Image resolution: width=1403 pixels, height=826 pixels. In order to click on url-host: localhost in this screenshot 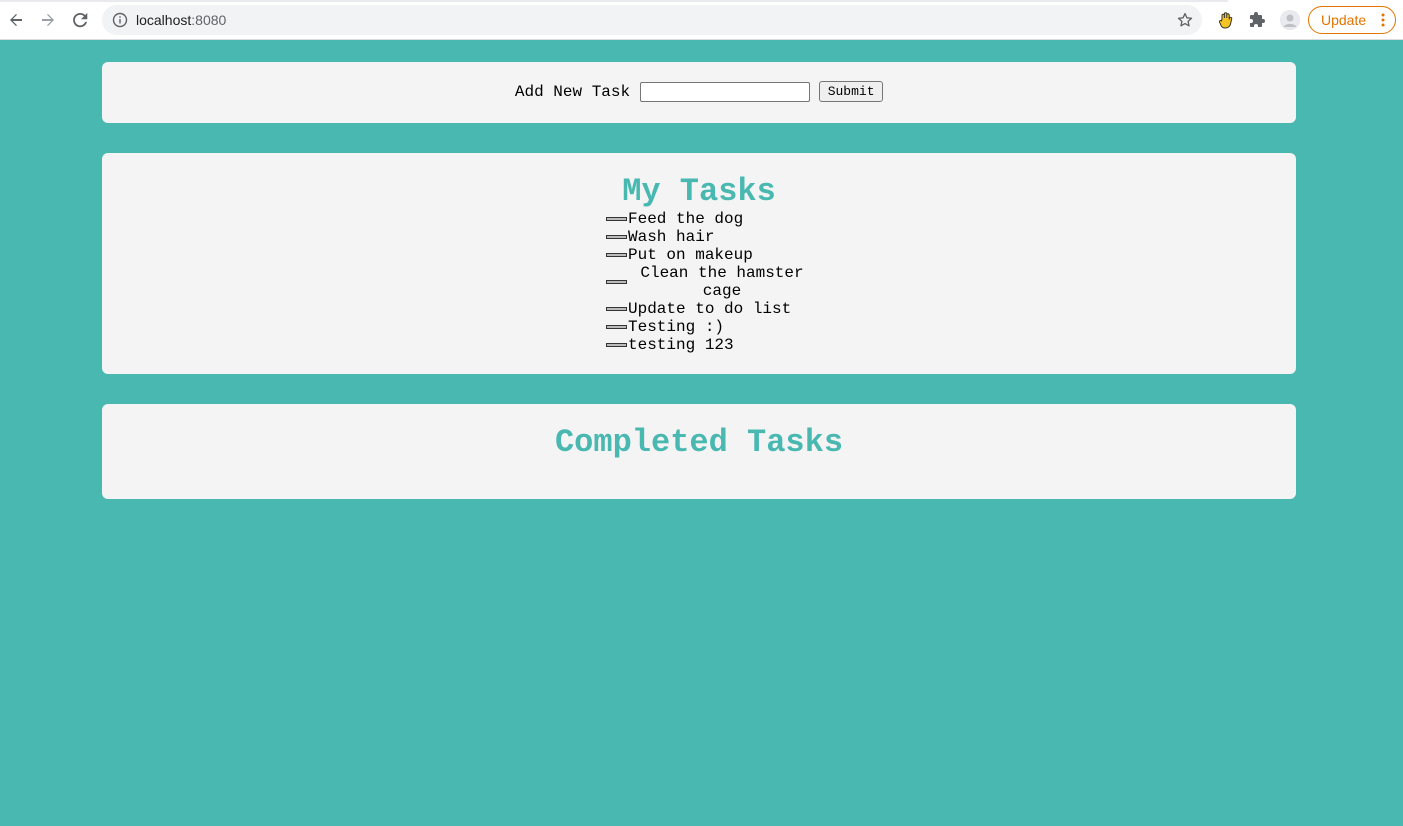, I will do `click(164, 20)`.